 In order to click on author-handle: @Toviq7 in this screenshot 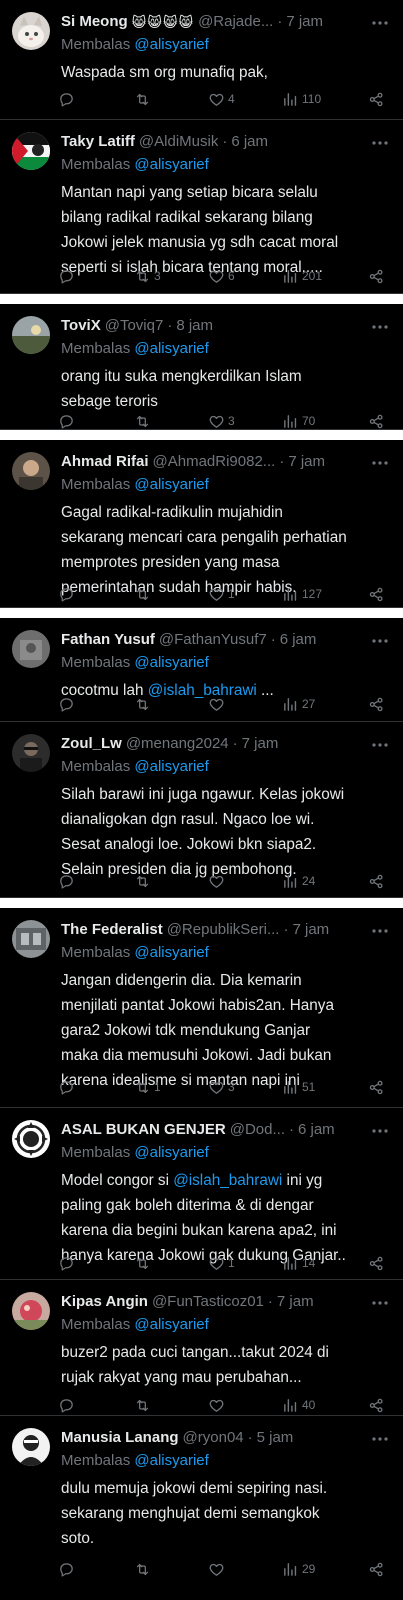, I will do `click(134, 326)`.